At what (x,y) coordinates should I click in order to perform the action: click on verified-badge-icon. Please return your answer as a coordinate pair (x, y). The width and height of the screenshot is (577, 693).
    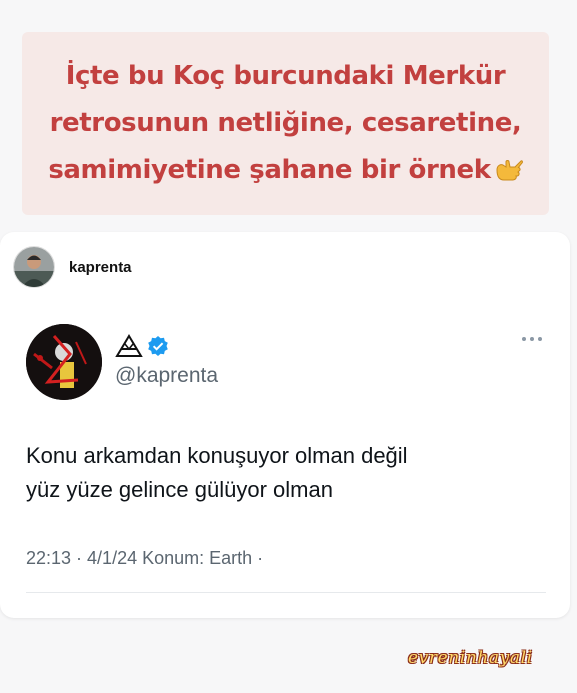
    Looking at the image, I should click on (158, 346).